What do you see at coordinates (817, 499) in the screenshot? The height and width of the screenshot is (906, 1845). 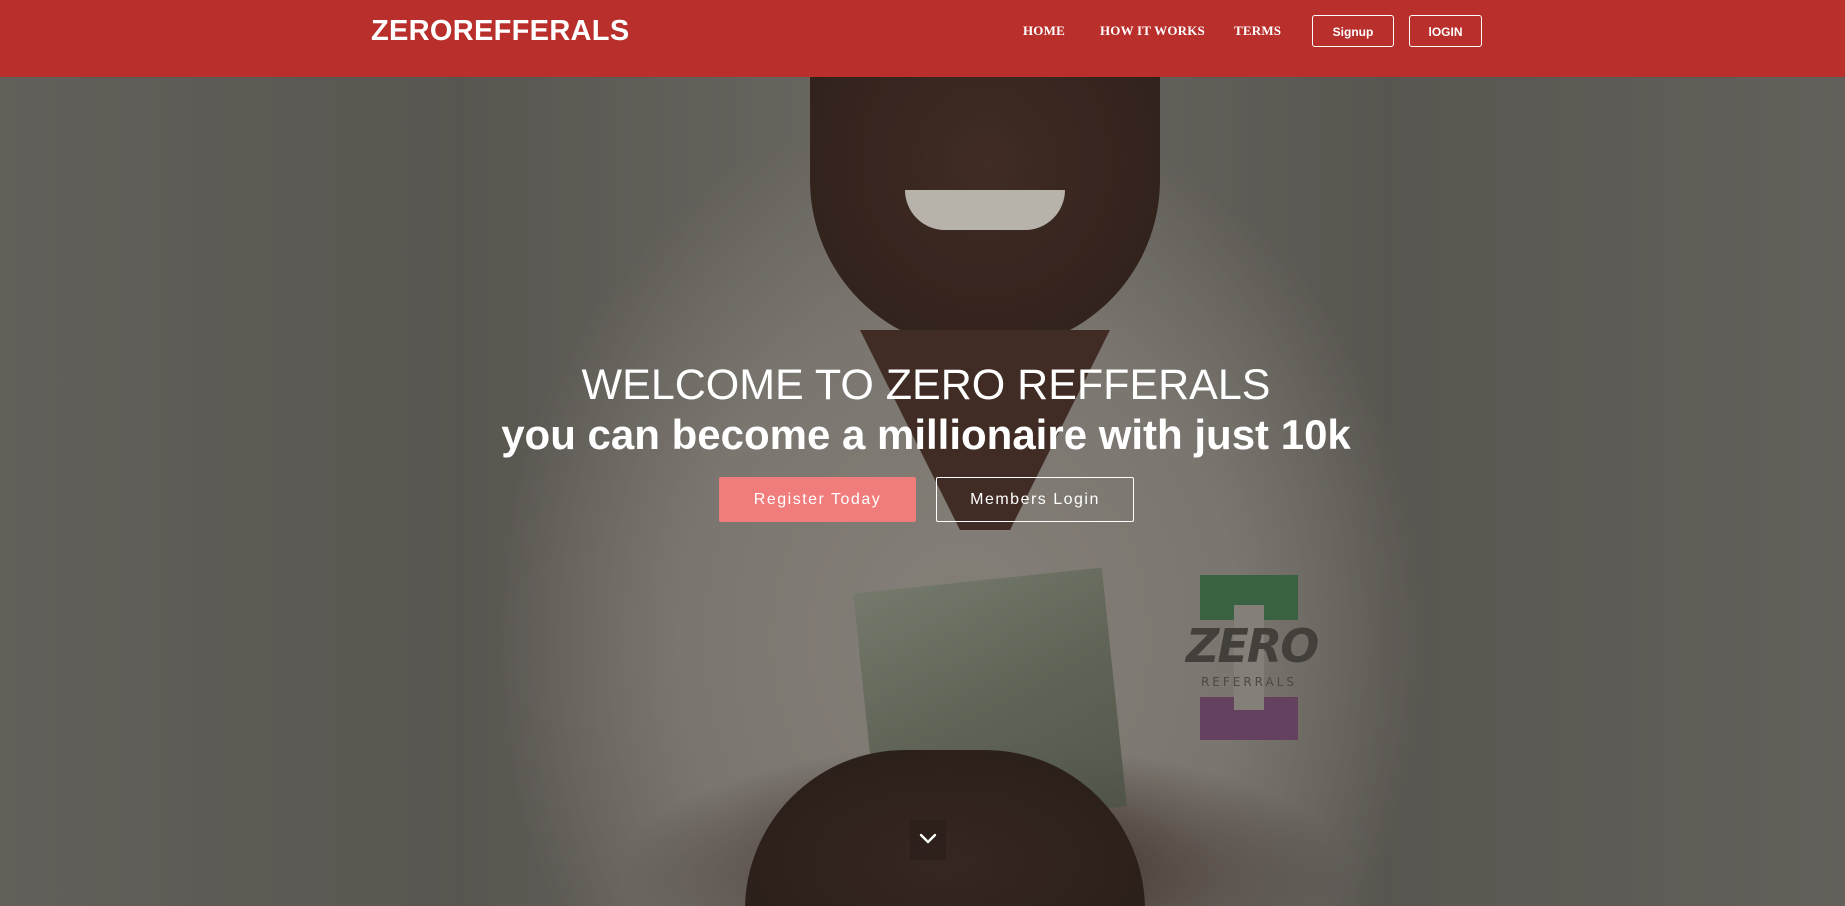 I see `register-today-button: Register Today` at bounding box center [817, 499].